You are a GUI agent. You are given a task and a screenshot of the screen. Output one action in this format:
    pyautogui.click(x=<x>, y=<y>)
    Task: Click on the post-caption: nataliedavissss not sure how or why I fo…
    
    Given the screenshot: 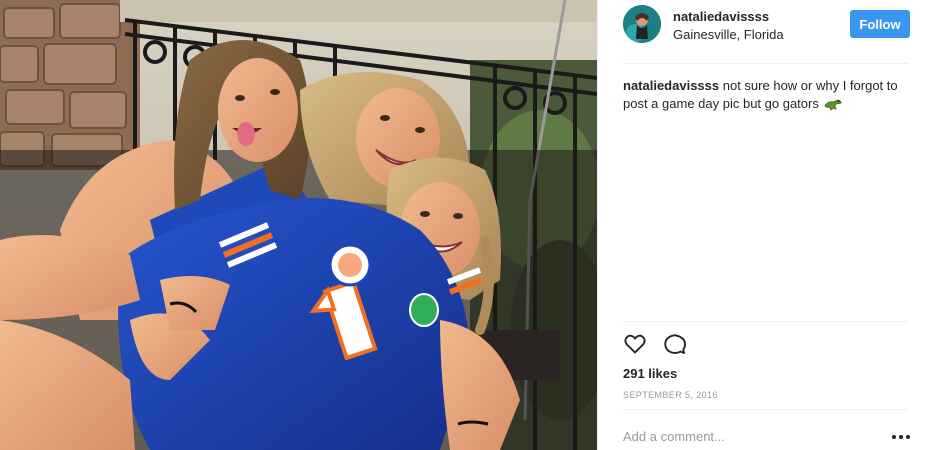 What is the action you would take?
    pyautogui.click(x=767, y=96)
    